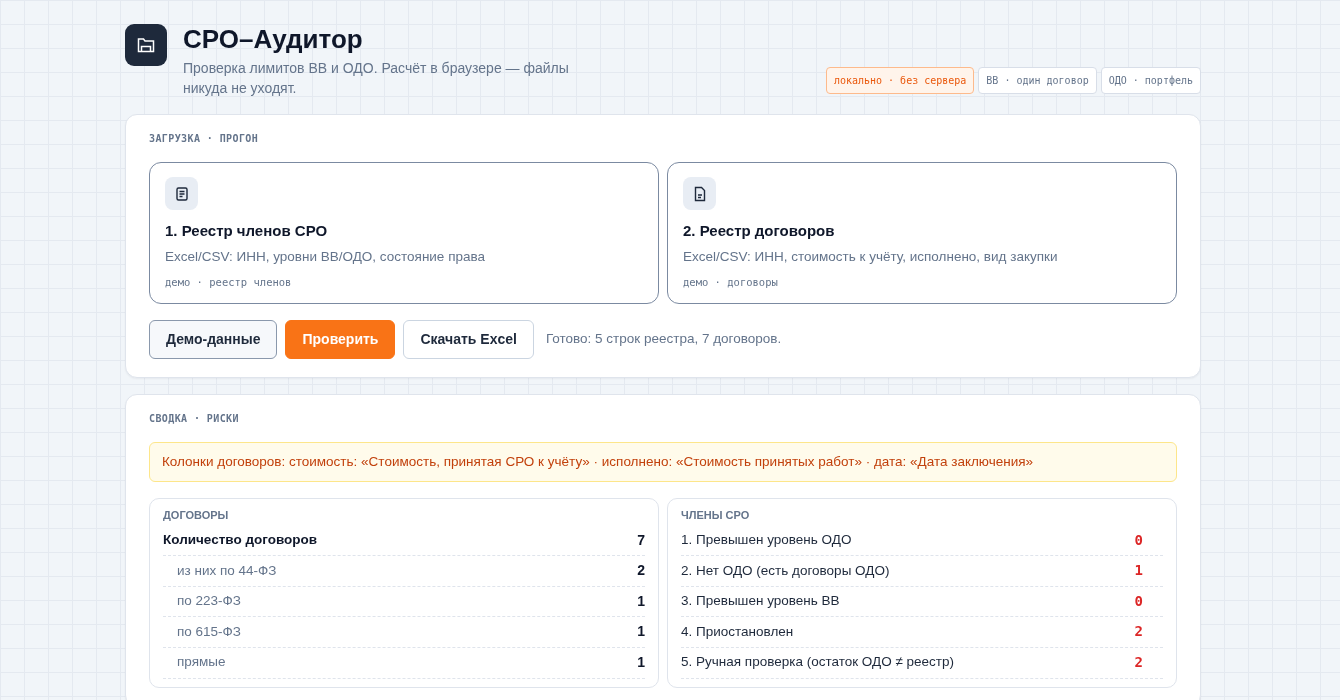  I want to click on tag-badge: ВВ · один договор, so click(1037, 81).